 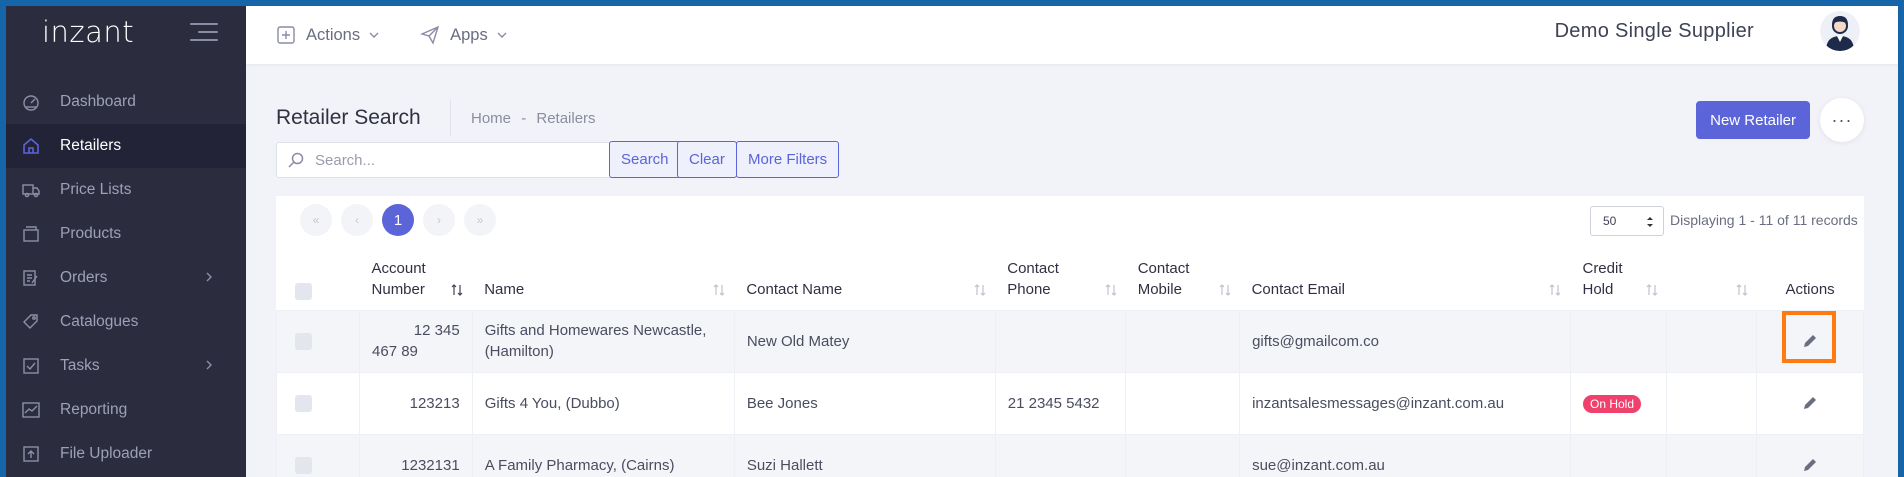 What do you see at coordinates (645, 159) in the screenshot?
I see `search-button: Search` at bounding box center [645, 159].